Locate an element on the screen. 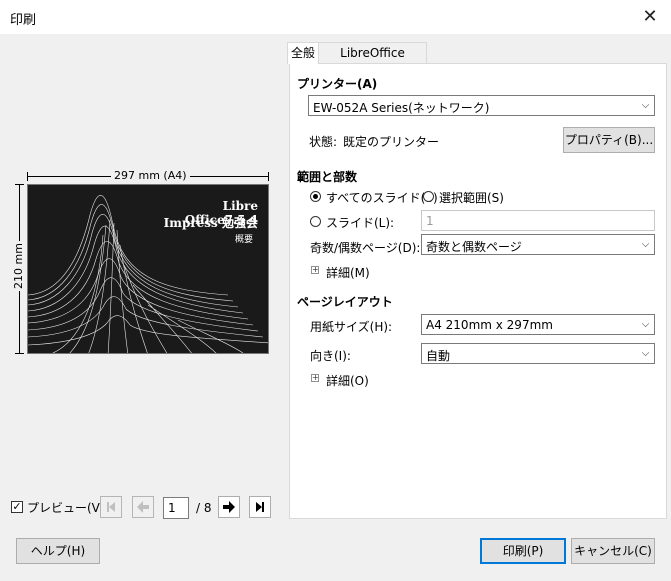  cancel-button: キャンセル(C) is located at coordinates (613, 551).